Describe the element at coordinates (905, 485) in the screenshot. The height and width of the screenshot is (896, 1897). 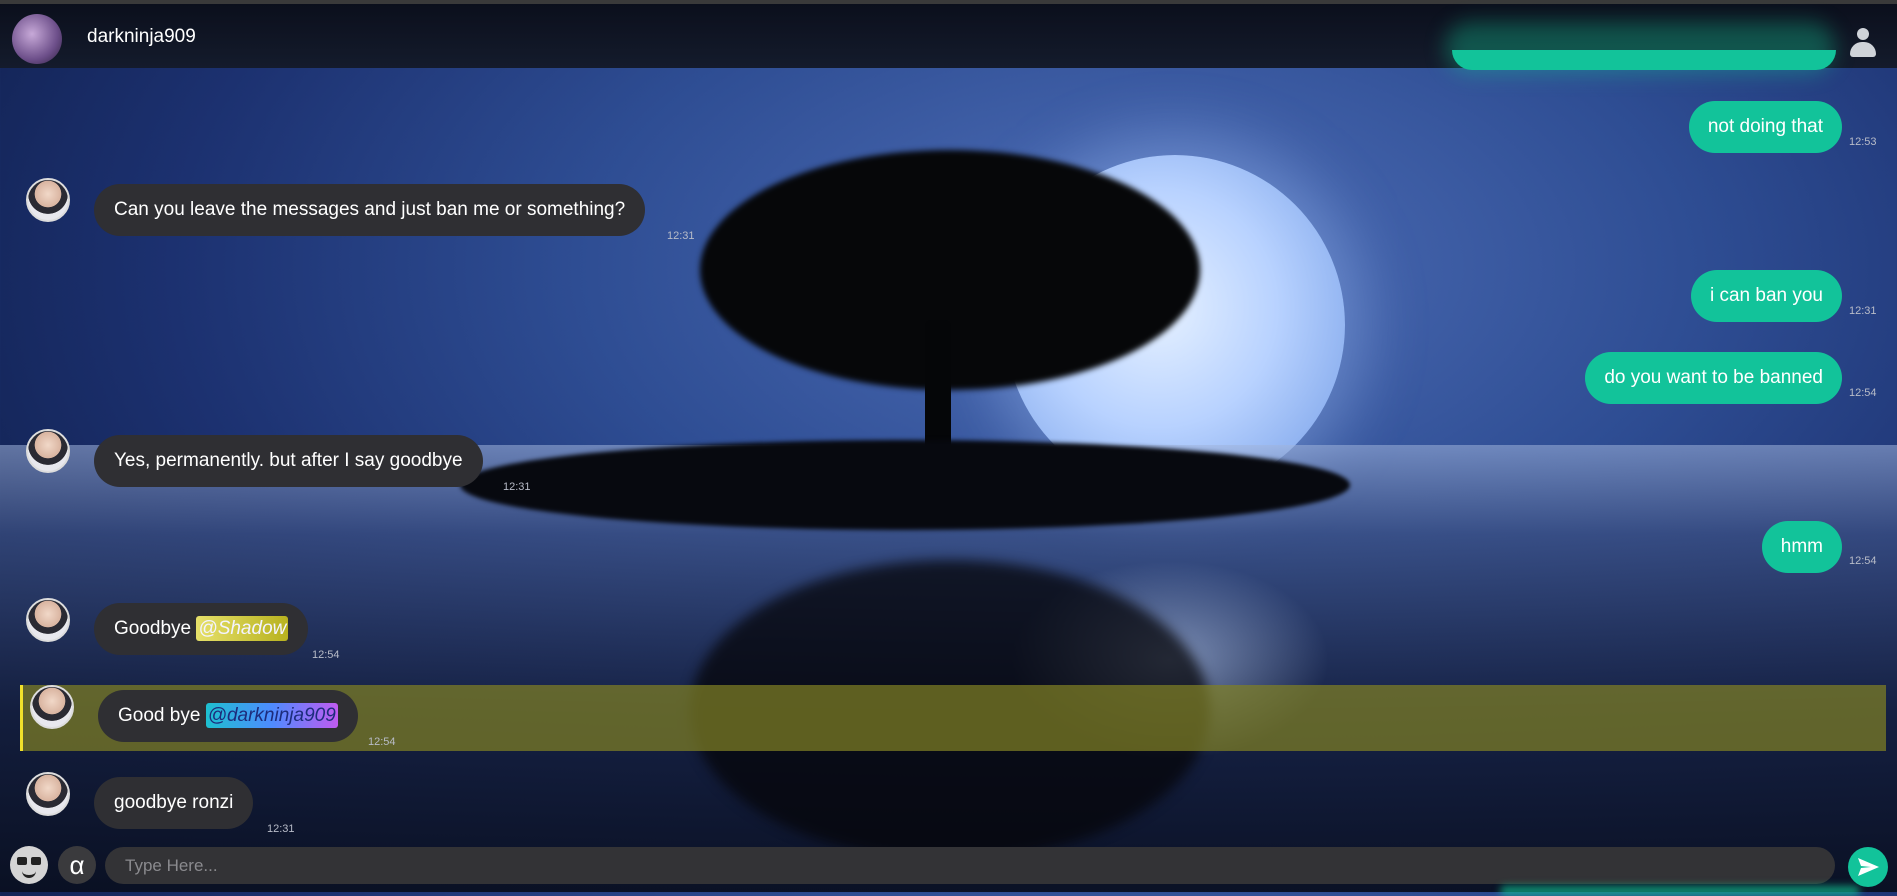
I see `island-silhouette` at that location.